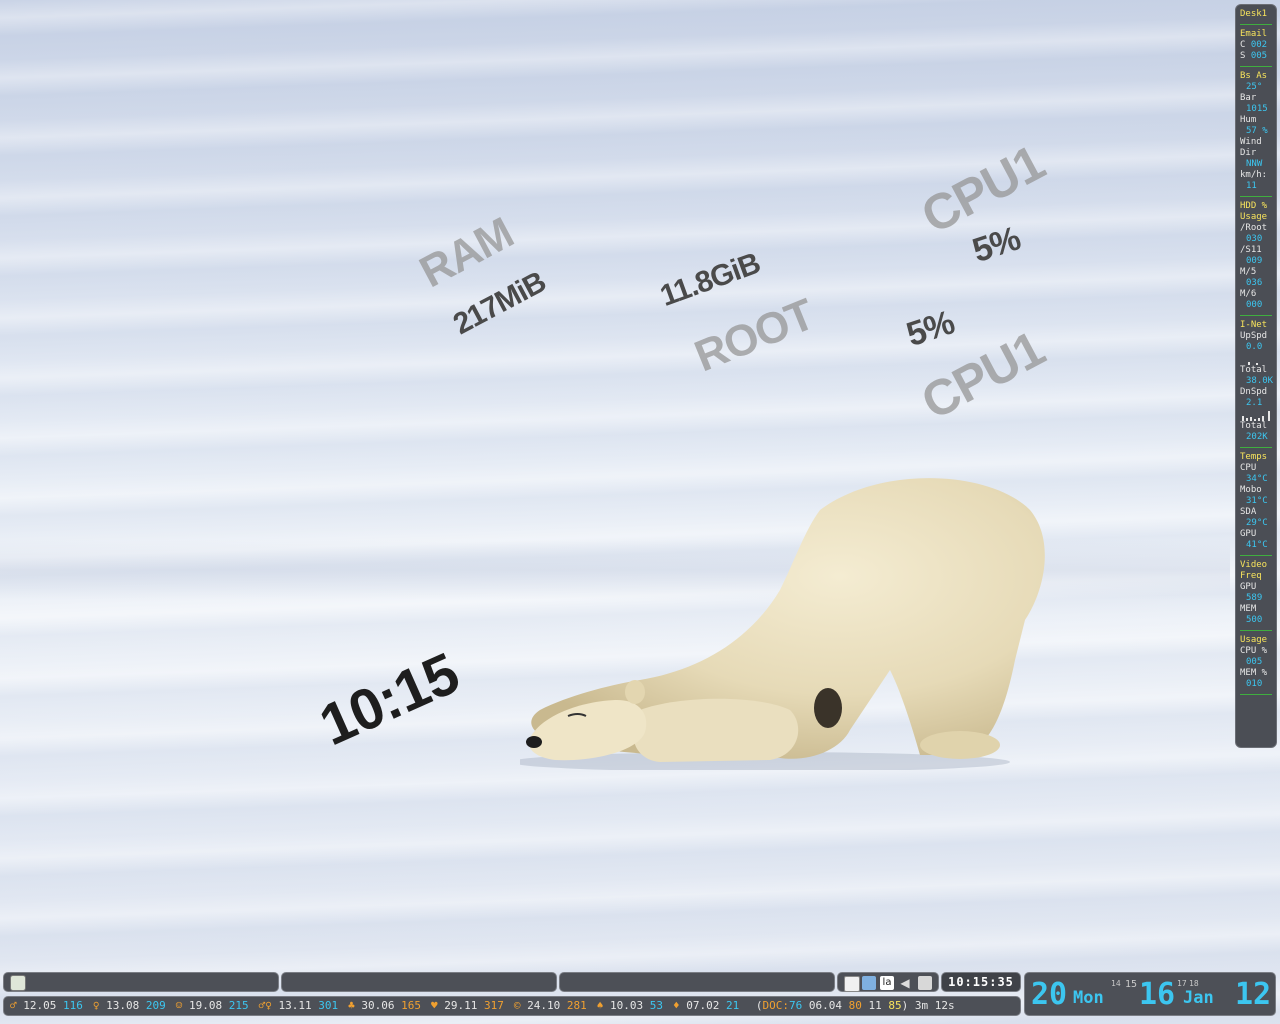 This screenshot has height=1024, width=1280. I want to click on temps-cpu-label: CPU, so click(1248, 468).